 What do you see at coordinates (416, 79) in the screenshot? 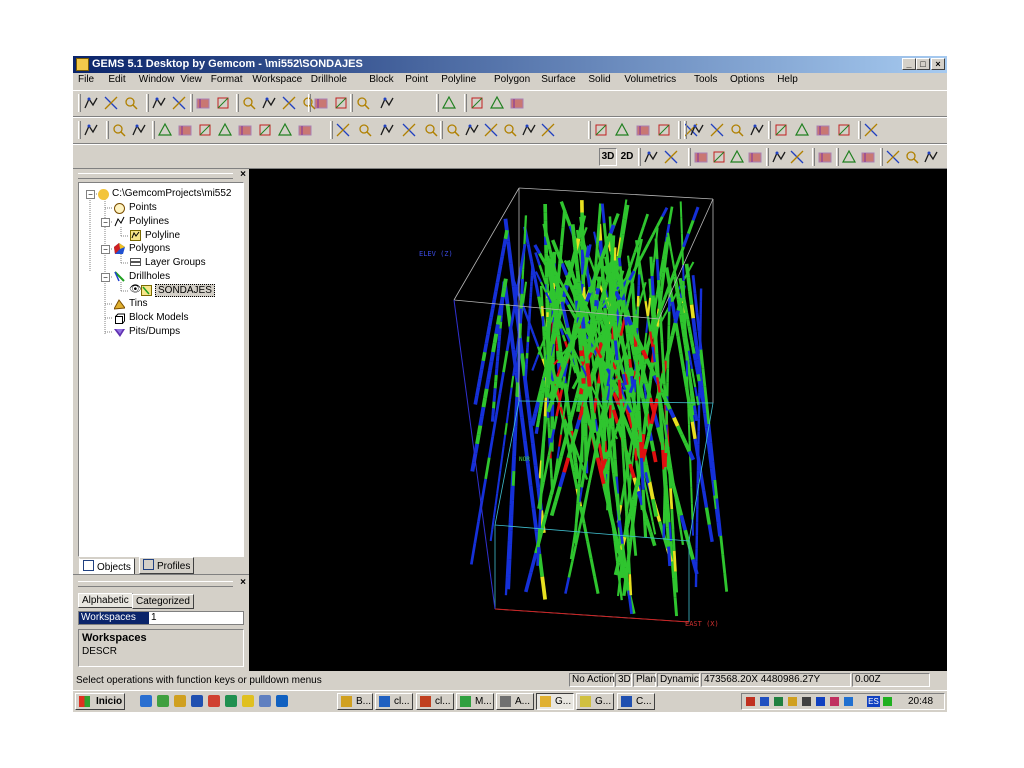
I see `menu-point: Point` at bounding box center [416, 79].